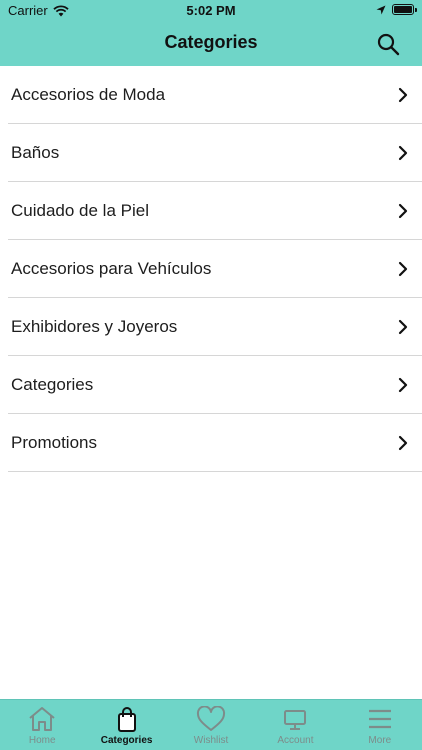  Describe the element at coordinates (215, 385) in the screenshot. I see `category-row-categories: Categories` at that location.